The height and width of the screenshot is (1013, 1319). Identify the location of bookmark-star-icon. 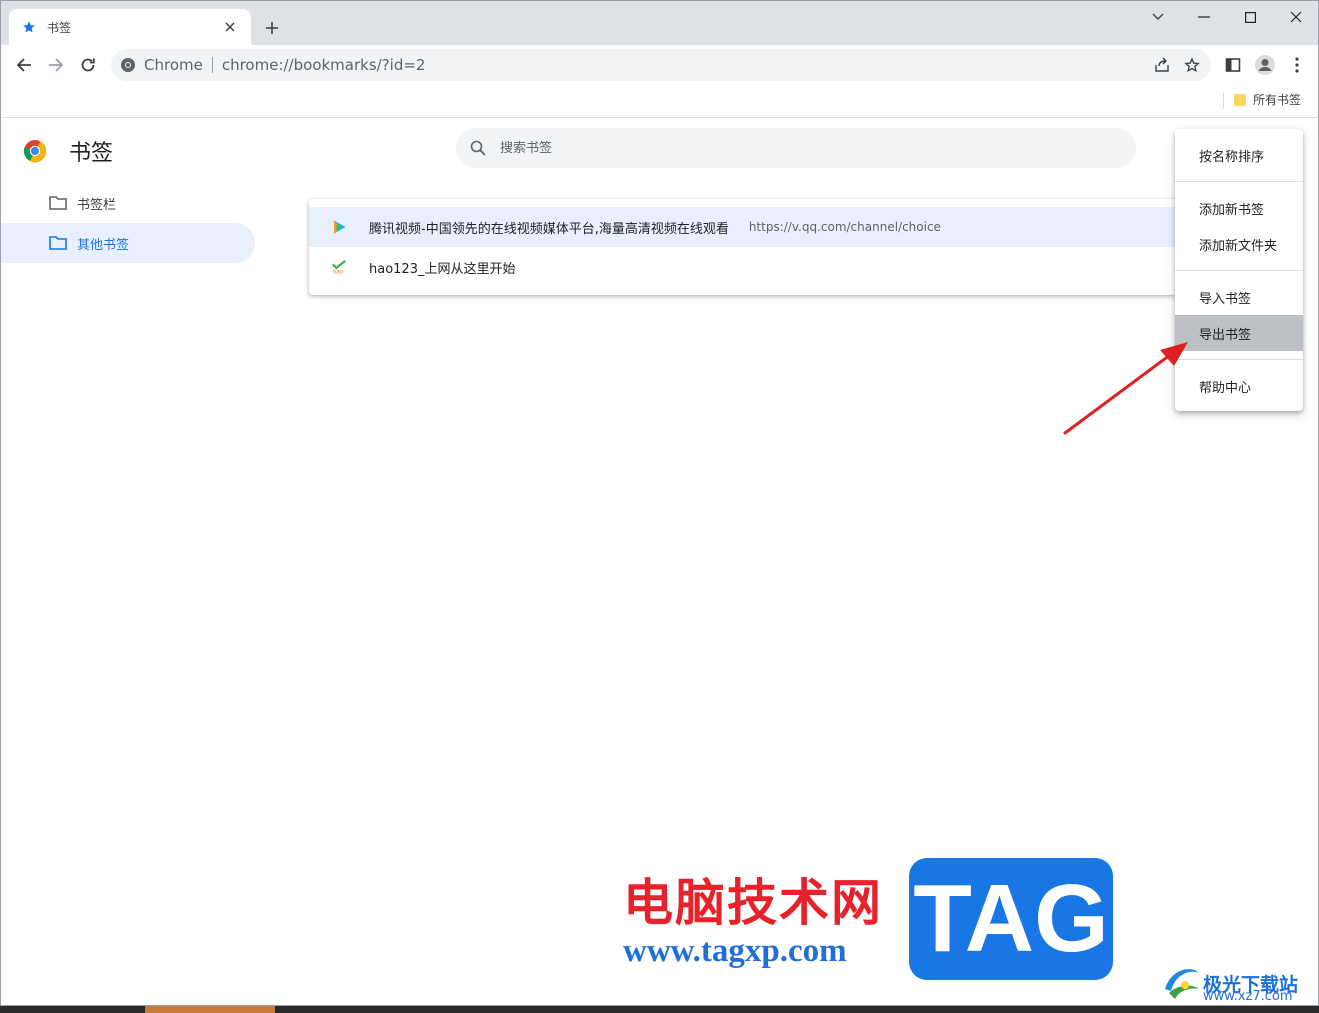
(1192, 65).